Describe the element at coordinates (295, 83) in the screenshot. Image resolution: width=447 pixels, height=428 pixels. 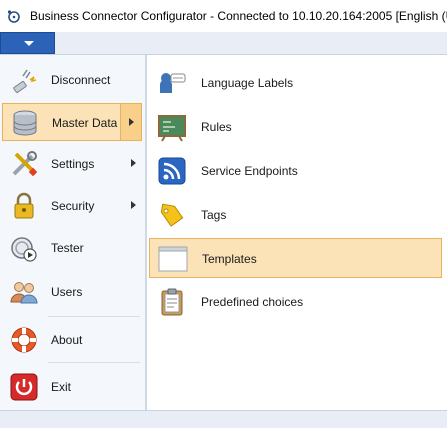
I see `submenu-item-language-labels: Language Labels` at that location.